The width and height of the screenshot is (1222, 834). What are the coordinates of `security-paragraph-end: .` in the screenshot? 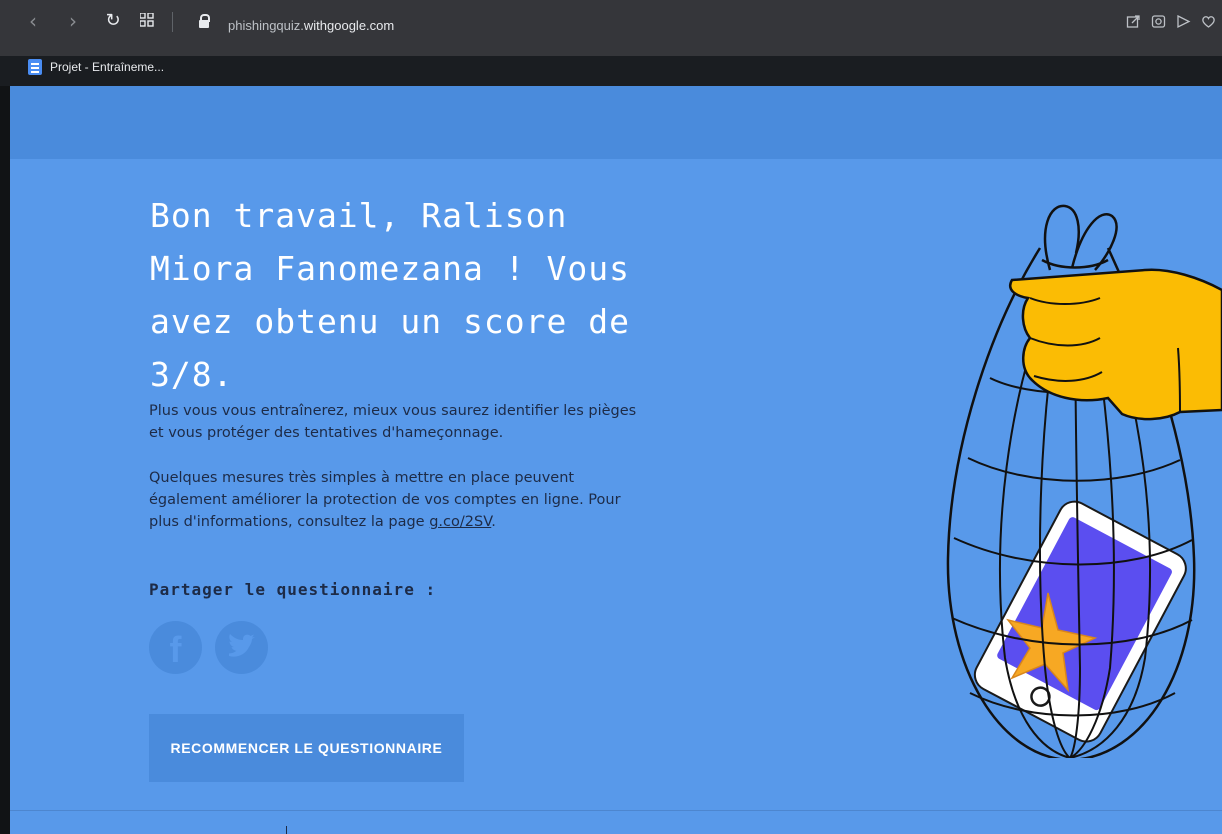 It's located at (493, 522).